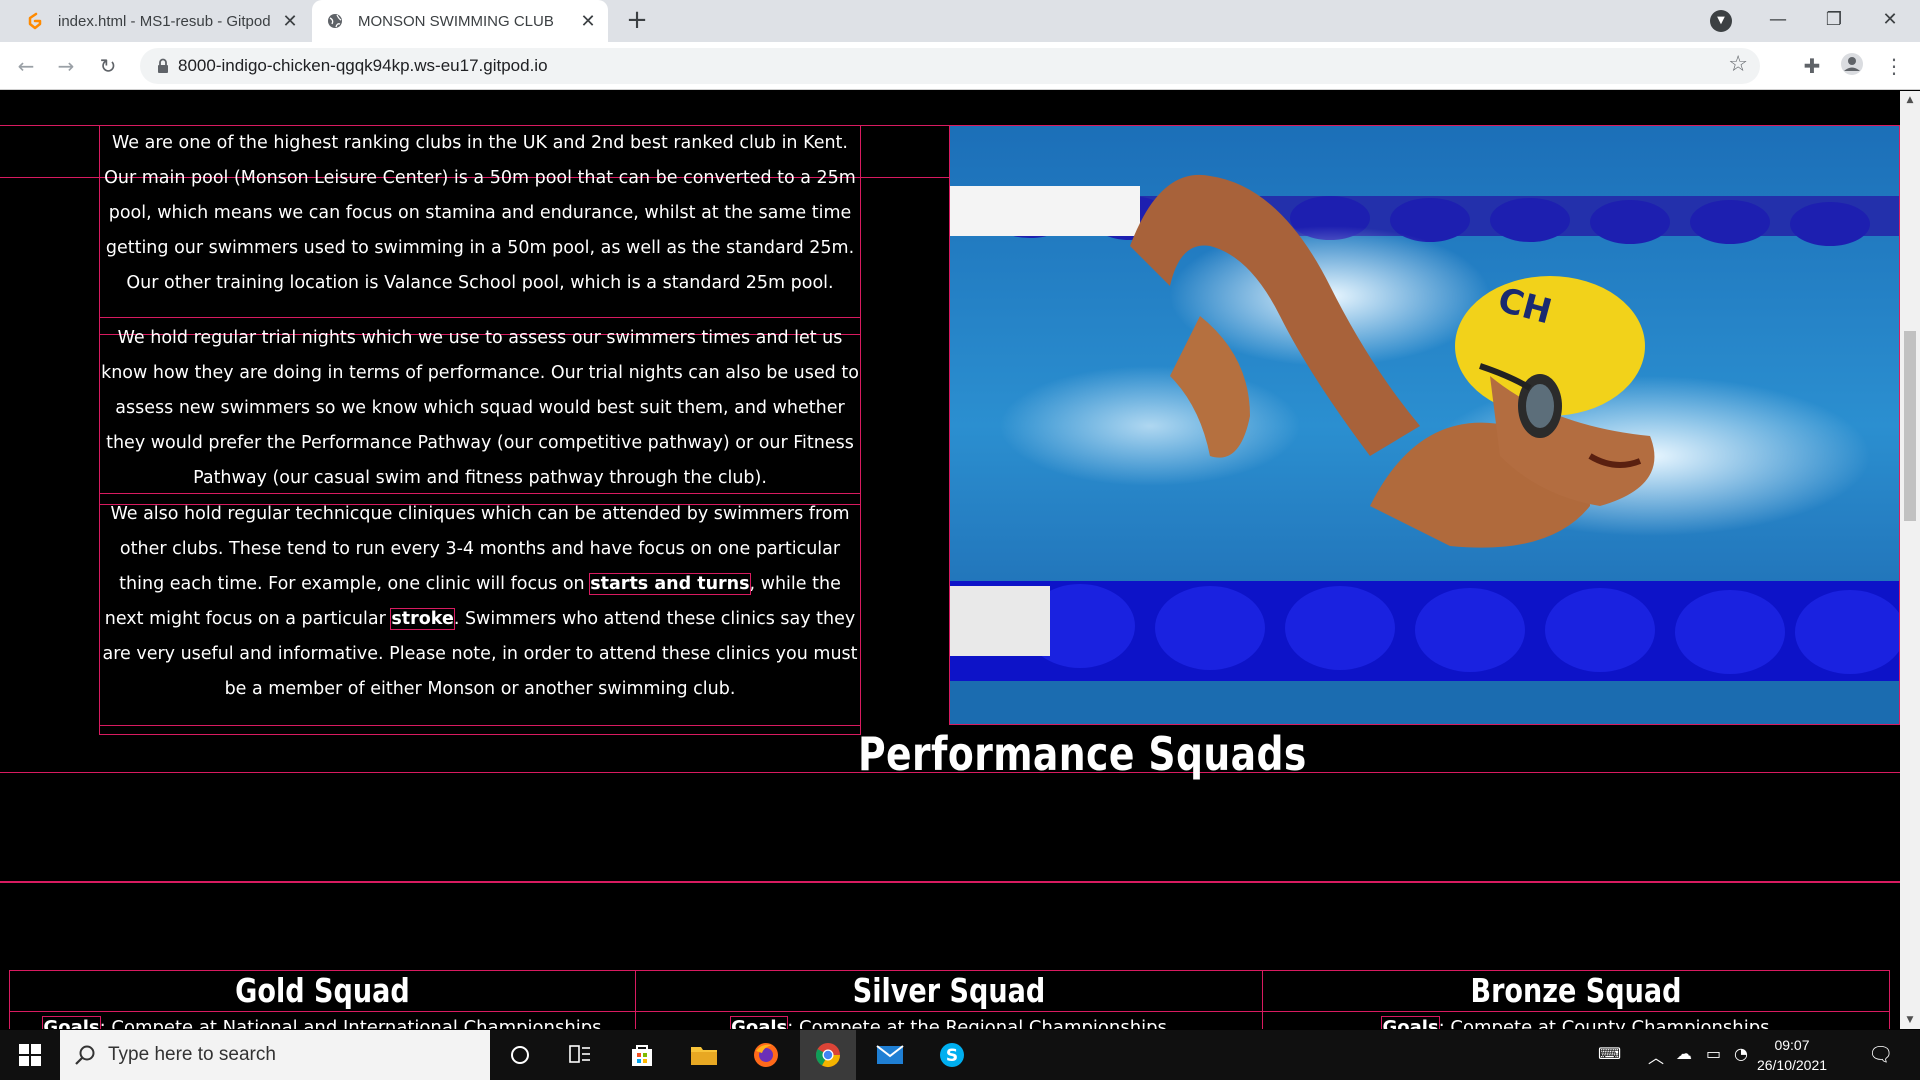 Image resolution: width=1920 pixels, height=1080 pixels. Describe the element at coordinates (1894, 66) in the screenshot. I see `menu-kebab-icon: ⋮` at that location.